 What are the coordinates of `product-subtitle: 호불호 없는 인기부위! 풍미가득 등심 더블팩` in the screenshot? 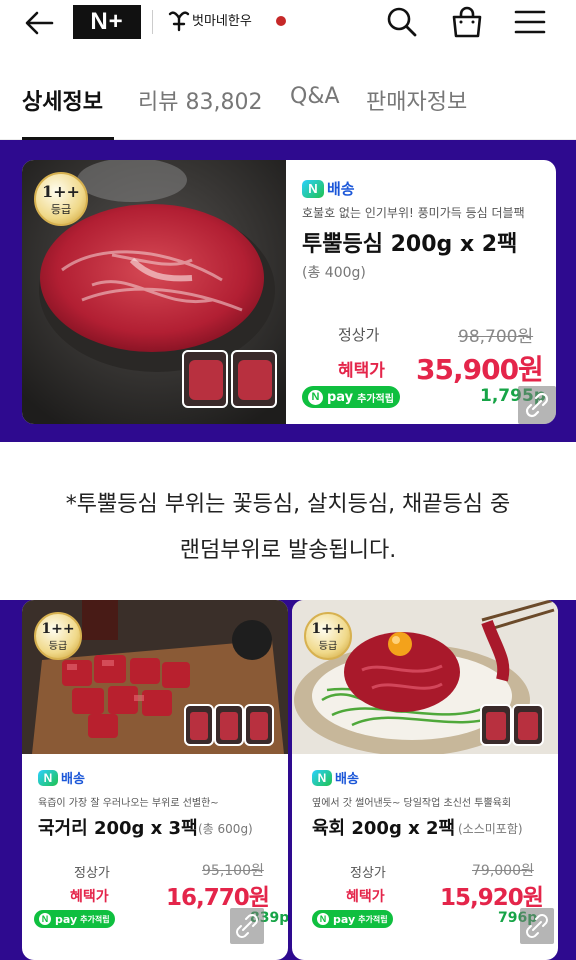 It's located at (413, 213).